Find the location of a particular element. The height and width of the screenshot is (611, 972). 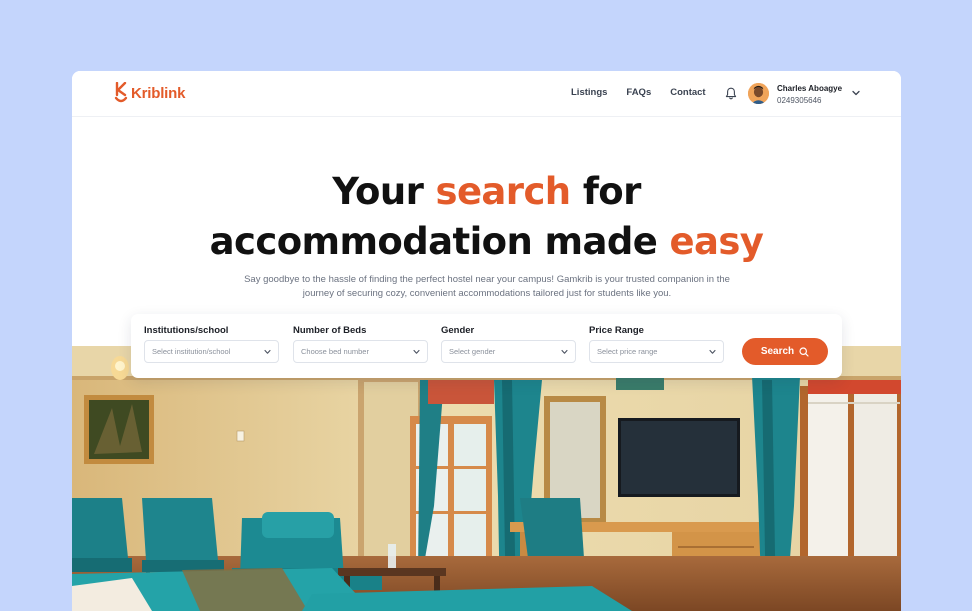

search-icon is located at coordinates (804, 351).